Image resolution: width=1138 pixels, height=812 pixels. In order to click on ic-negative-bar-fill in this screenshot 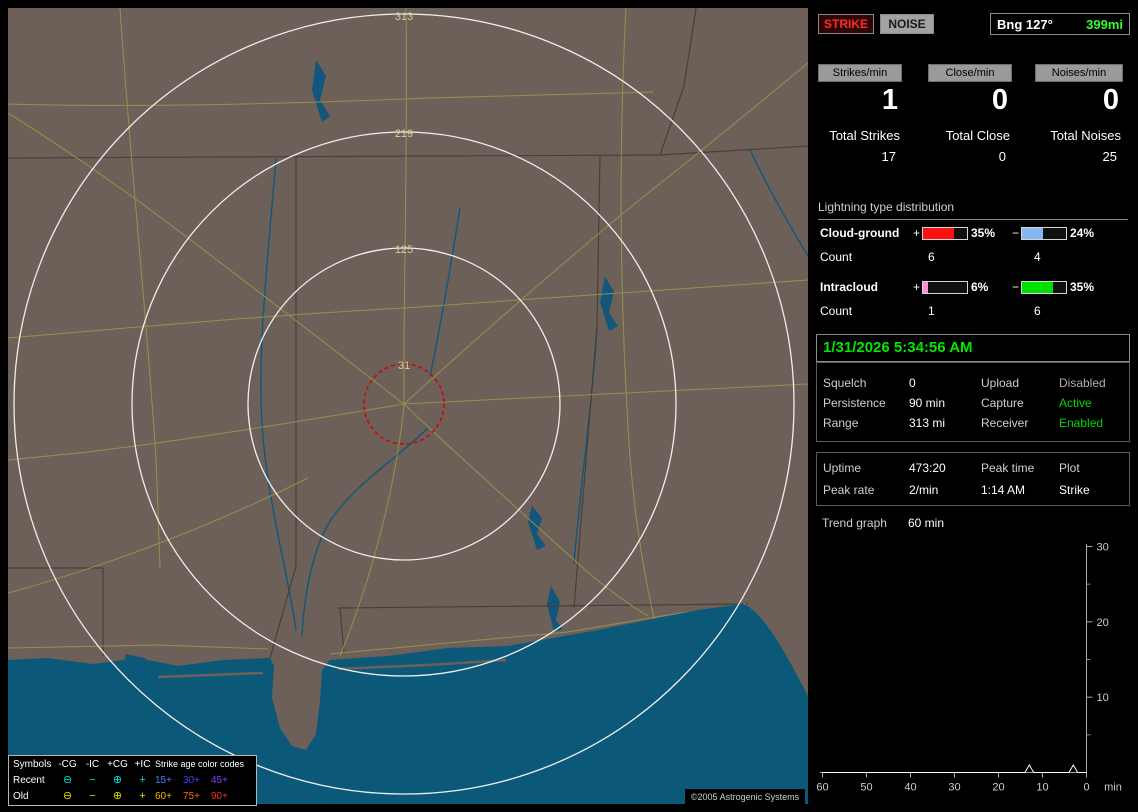, I will do `click(1037, 287)`.